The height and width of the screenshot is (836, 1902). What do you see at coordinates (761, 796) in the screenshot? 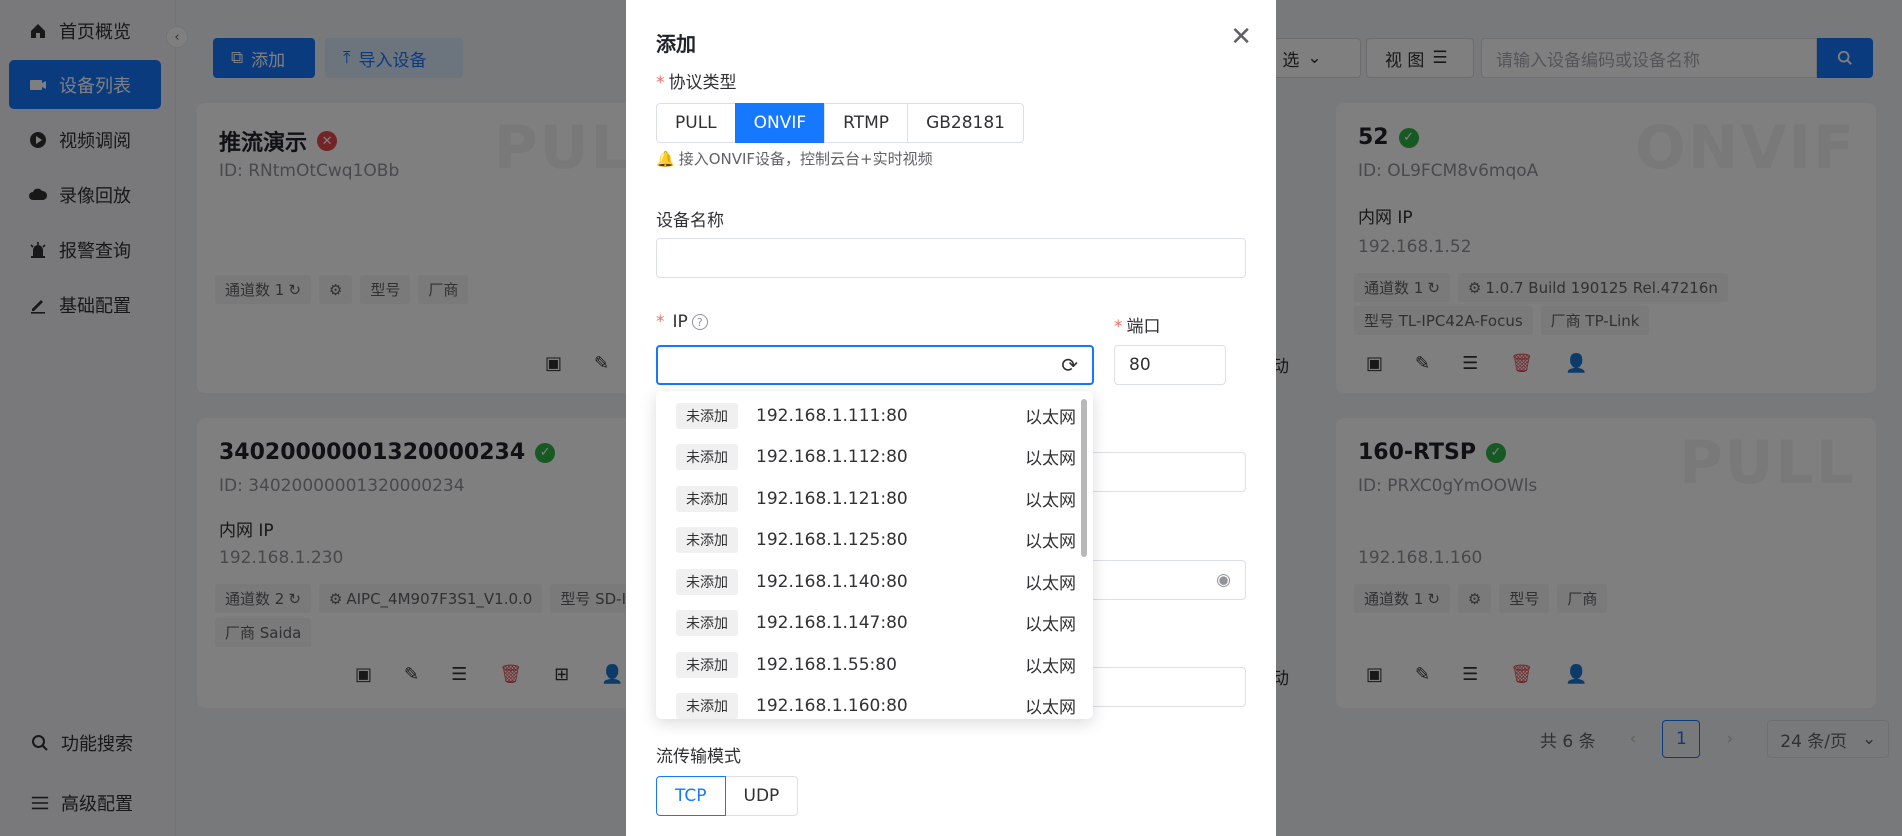
I see `transport-option-udp: UDP` at bounding box center [761, 796].